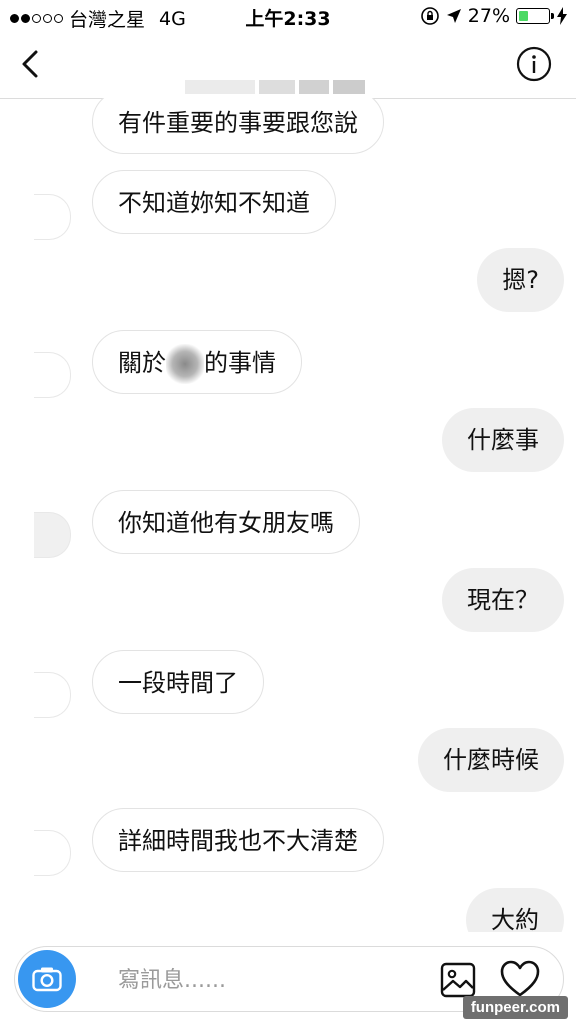 This screenshot has width=576, height=1024. Describe the element at coordinates (240, 363) in the screenshot. I see `message-text-end: 的事情` at that location.